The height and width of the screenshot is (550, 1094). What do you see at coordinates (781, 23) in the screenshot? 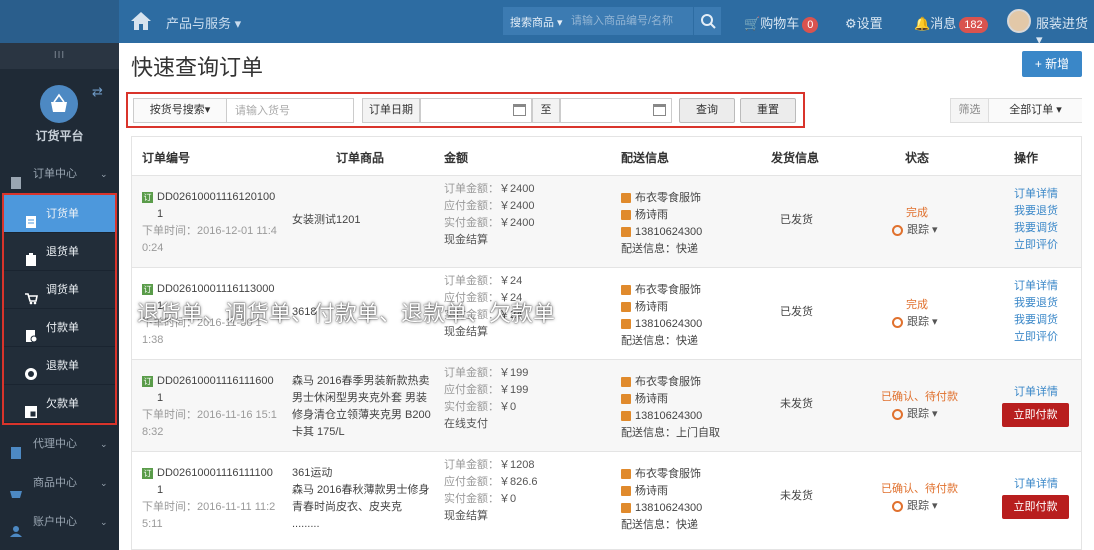
I see `cart-link: 🛒购物车 0` at bounding box center [781, 23].